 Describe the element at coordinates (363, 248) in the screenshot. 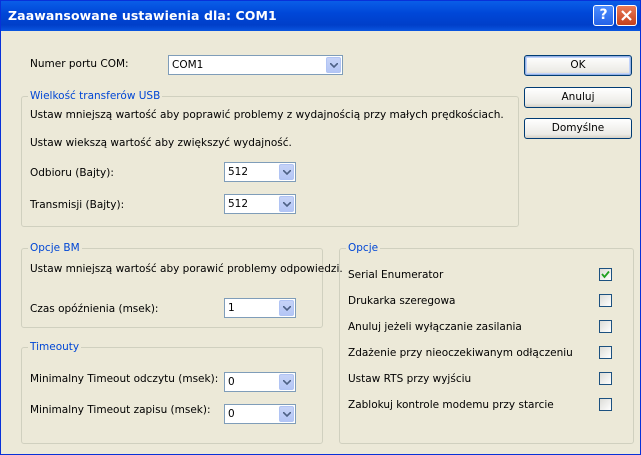

I see `options-legend: Opcje` at that location.